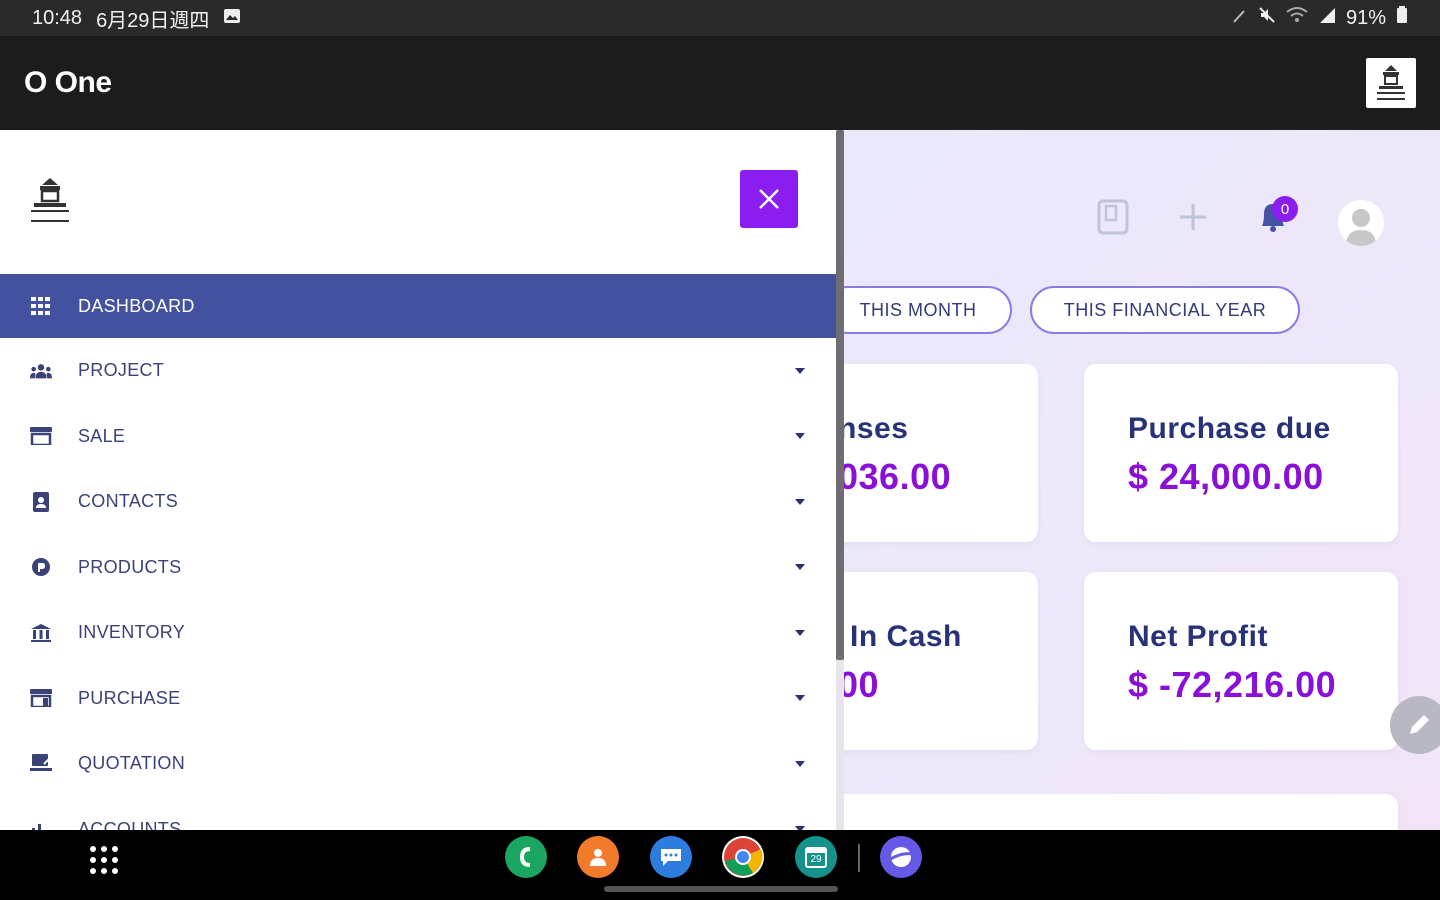 The height and width of the screenshot is (900, 1440). Describe the element at coordinates (132, 763) in the screenshot. I see `menu-label: QUOTATION` at that location.